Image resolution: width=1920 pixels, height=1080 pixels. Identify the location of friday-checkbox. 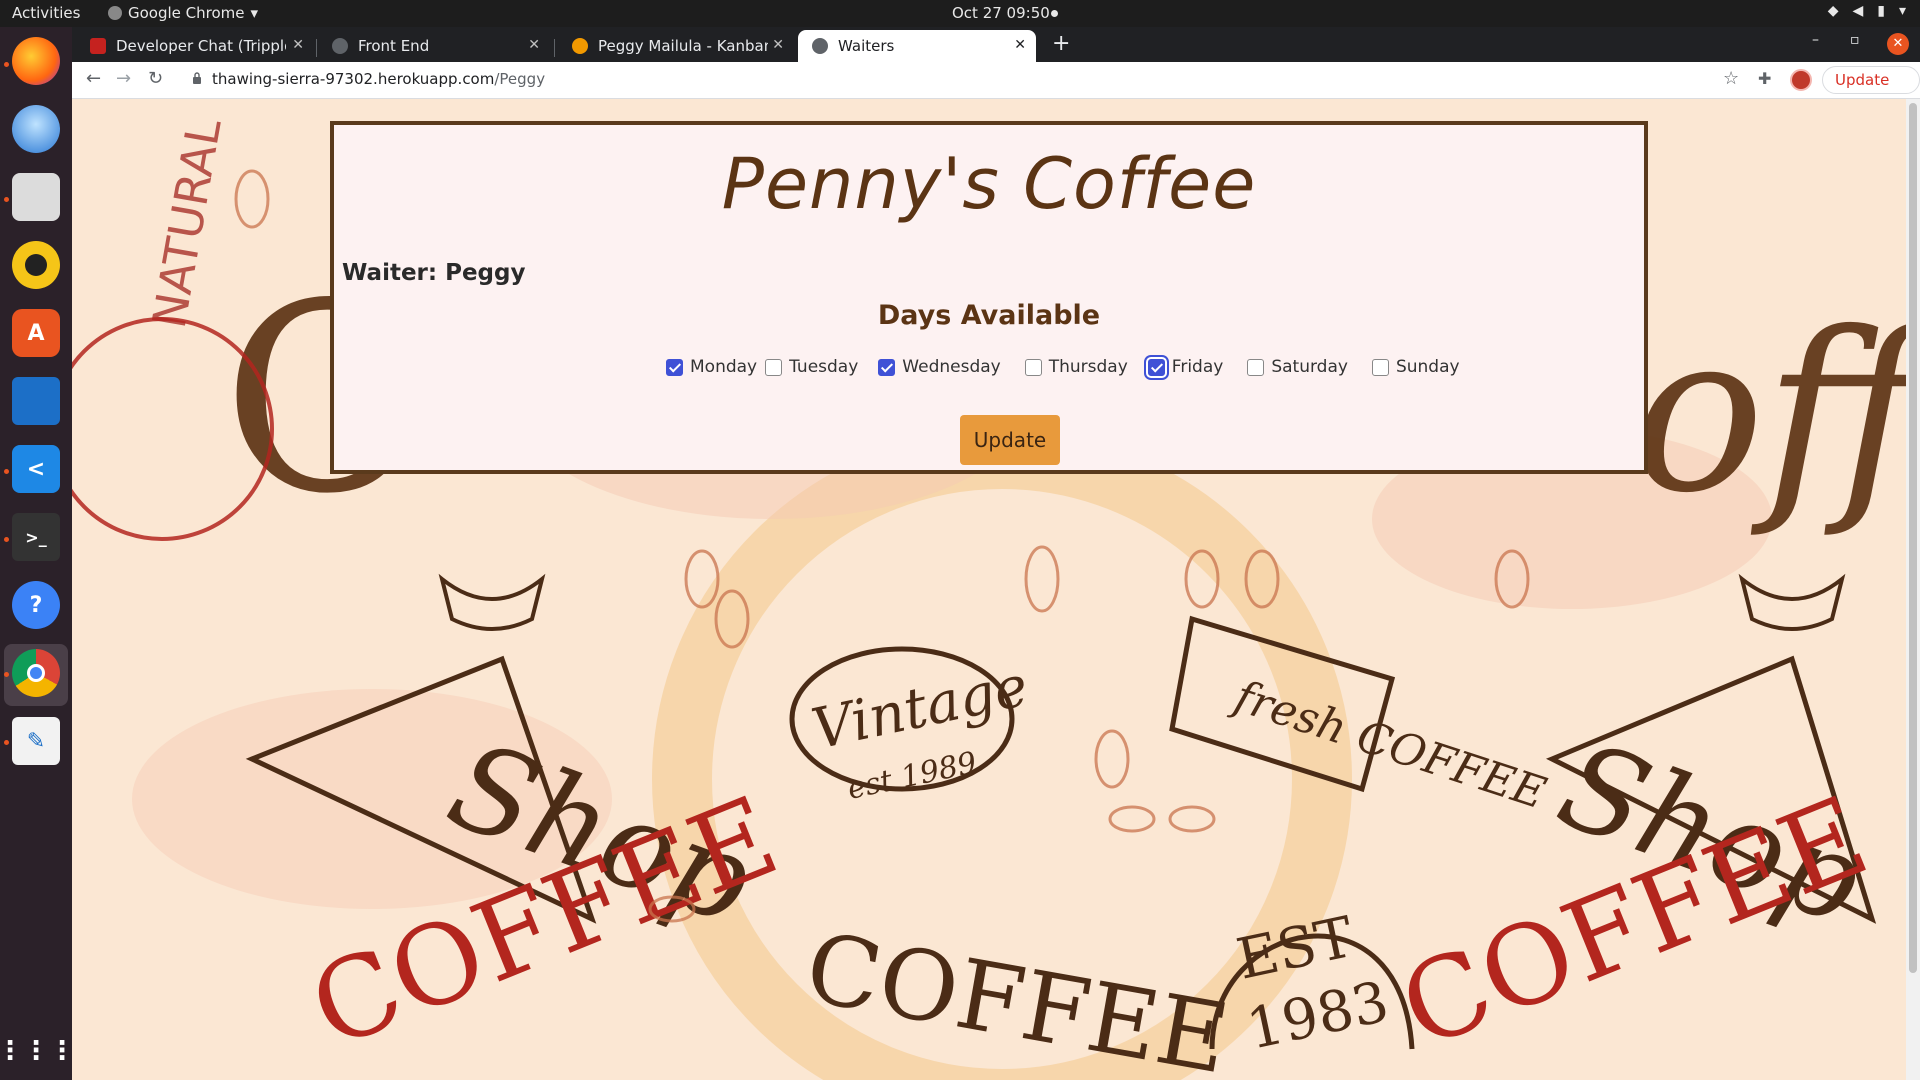
(1156, 367).